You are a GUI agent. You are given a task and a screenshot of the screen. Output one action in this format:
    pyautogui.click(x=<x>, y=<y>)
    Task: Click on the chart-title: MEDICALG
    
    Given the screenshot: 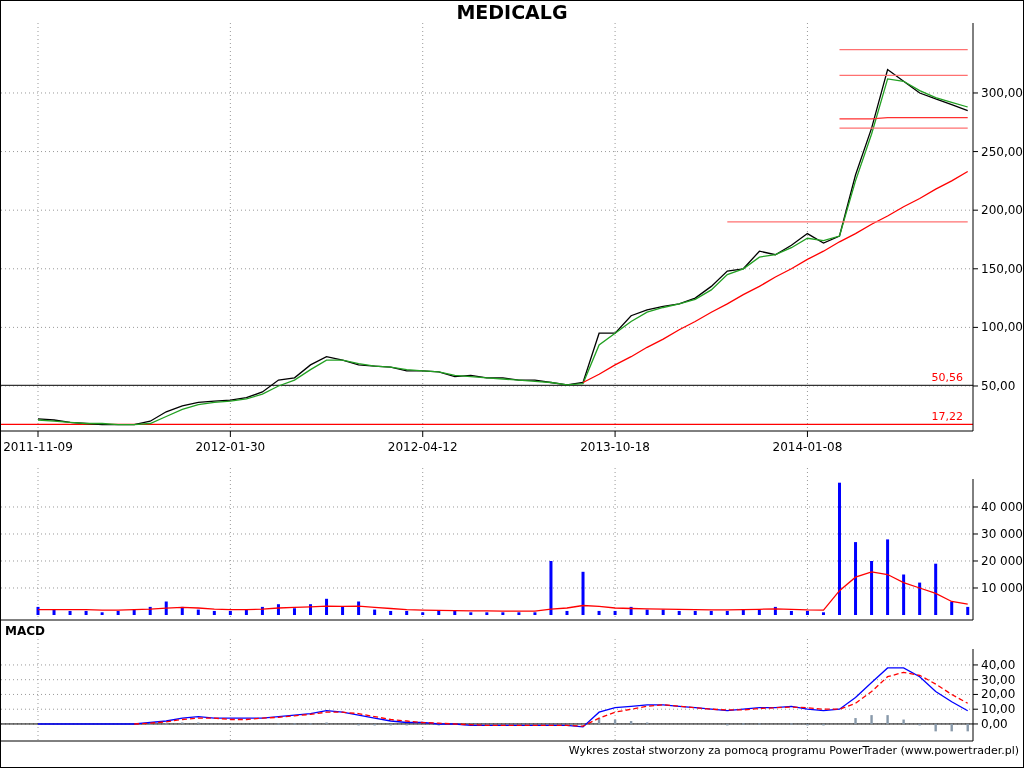 What is the action you would take?
    pyautogui.click(x=512, y=12)
    